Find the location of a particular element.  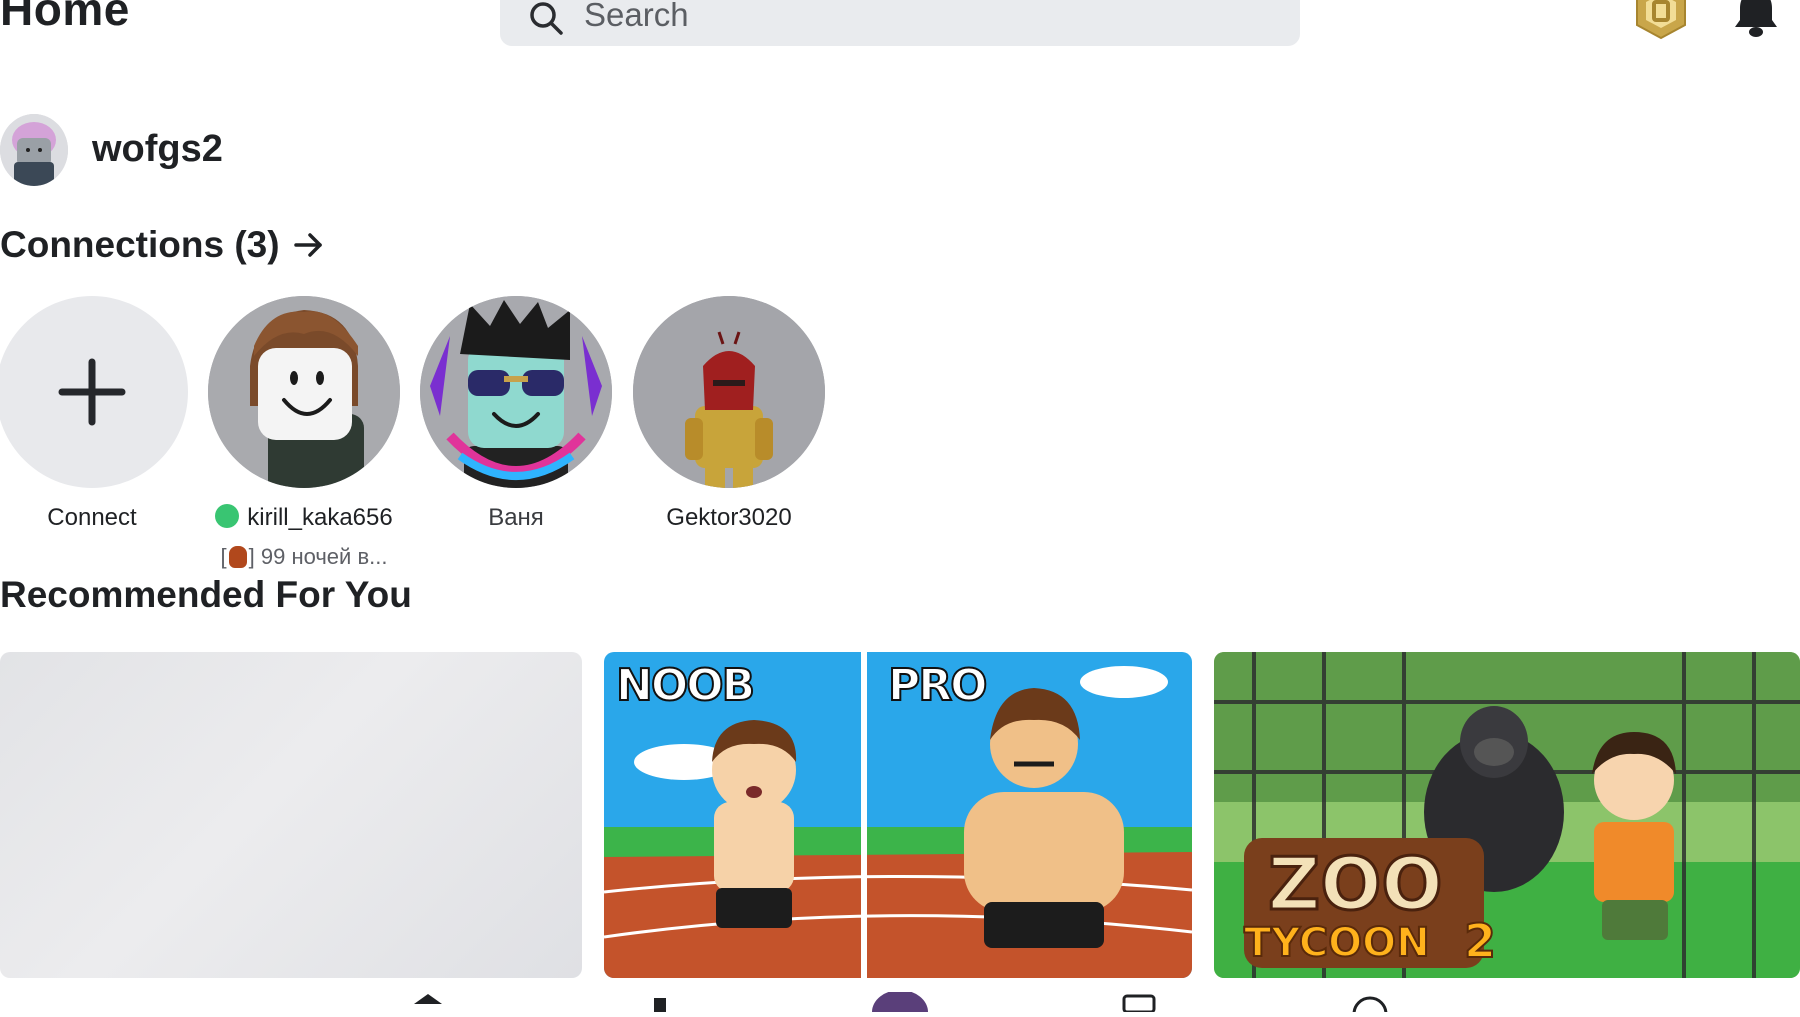

arrow-right-icon is located at coordinates (307, 245).